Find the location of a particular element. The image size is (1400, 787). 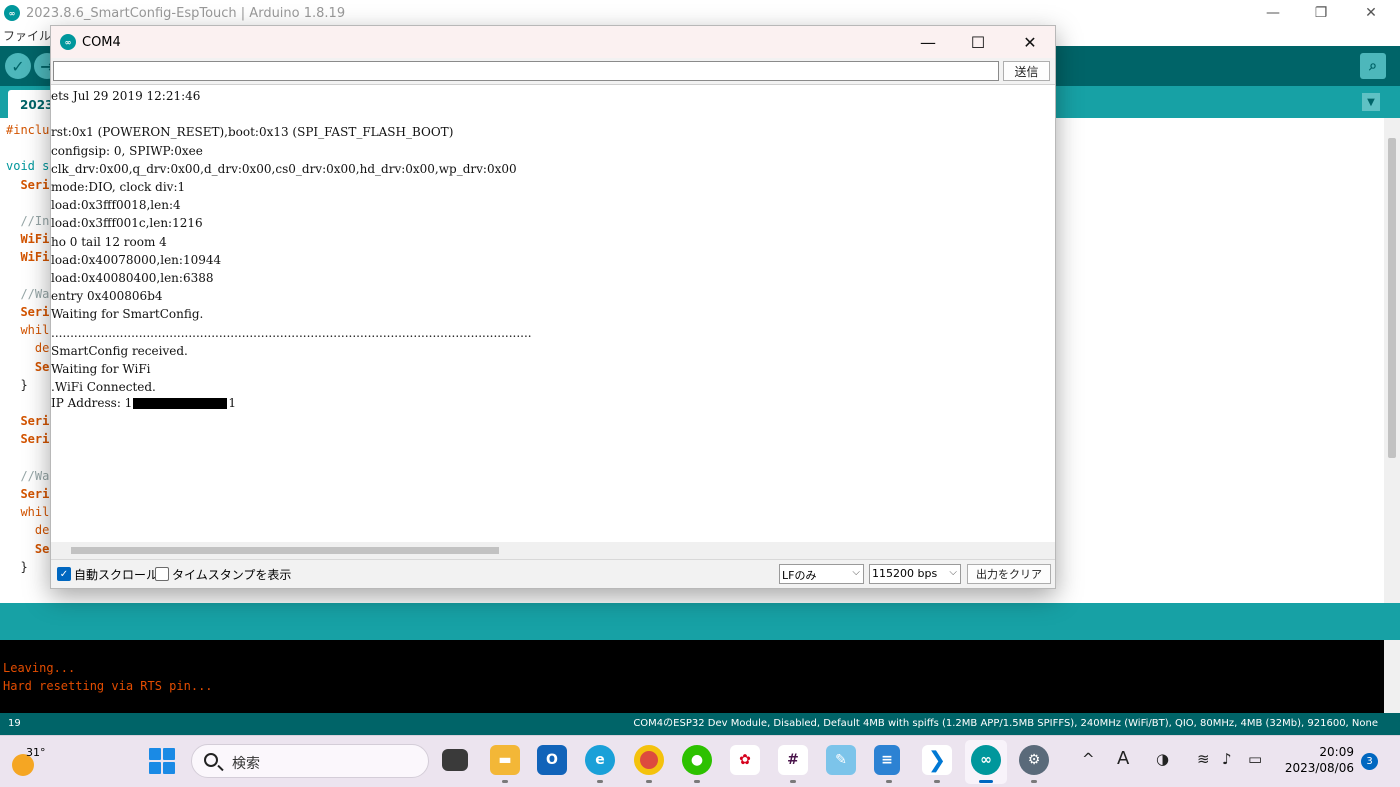

checkmark-icon: ✓ is located at coordinates (18, 66).